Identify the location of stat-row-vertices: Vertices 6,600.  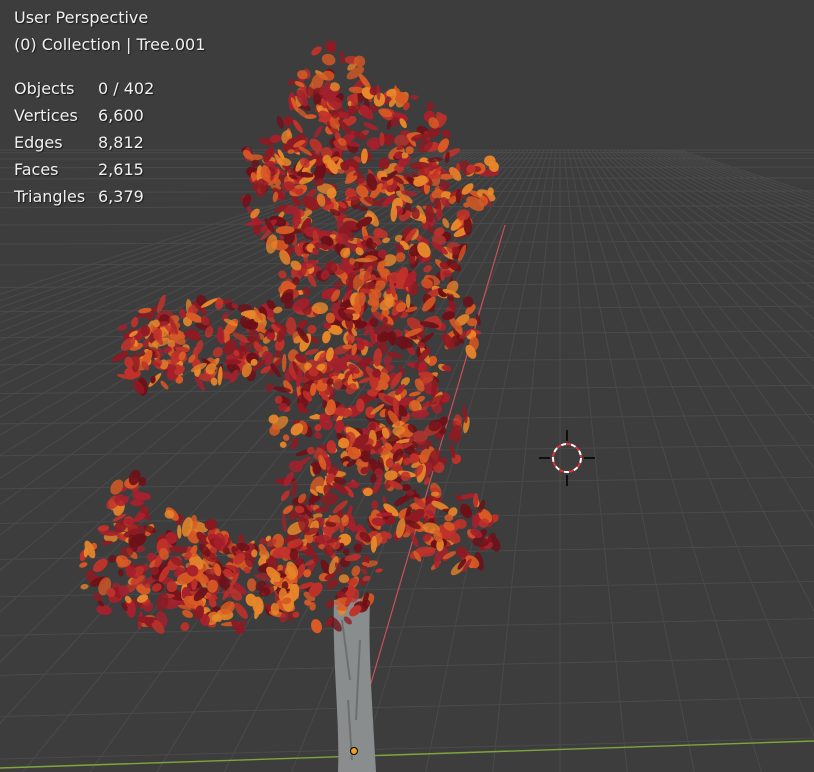
(84, 115).